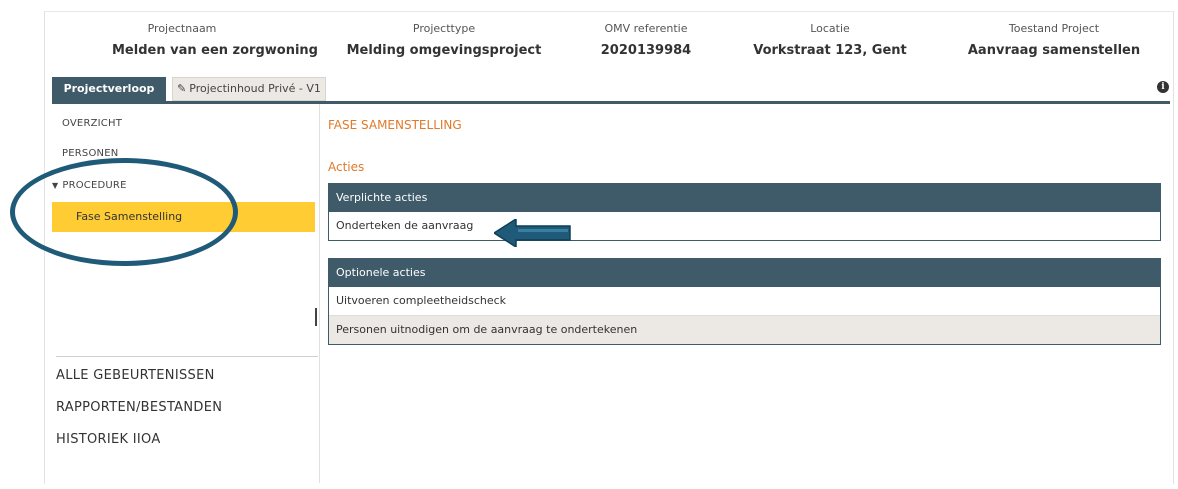  What do you see at coordinates (319, 293) in the screenshot?
I see `sidebar-border` at bounding box center [319, 293].